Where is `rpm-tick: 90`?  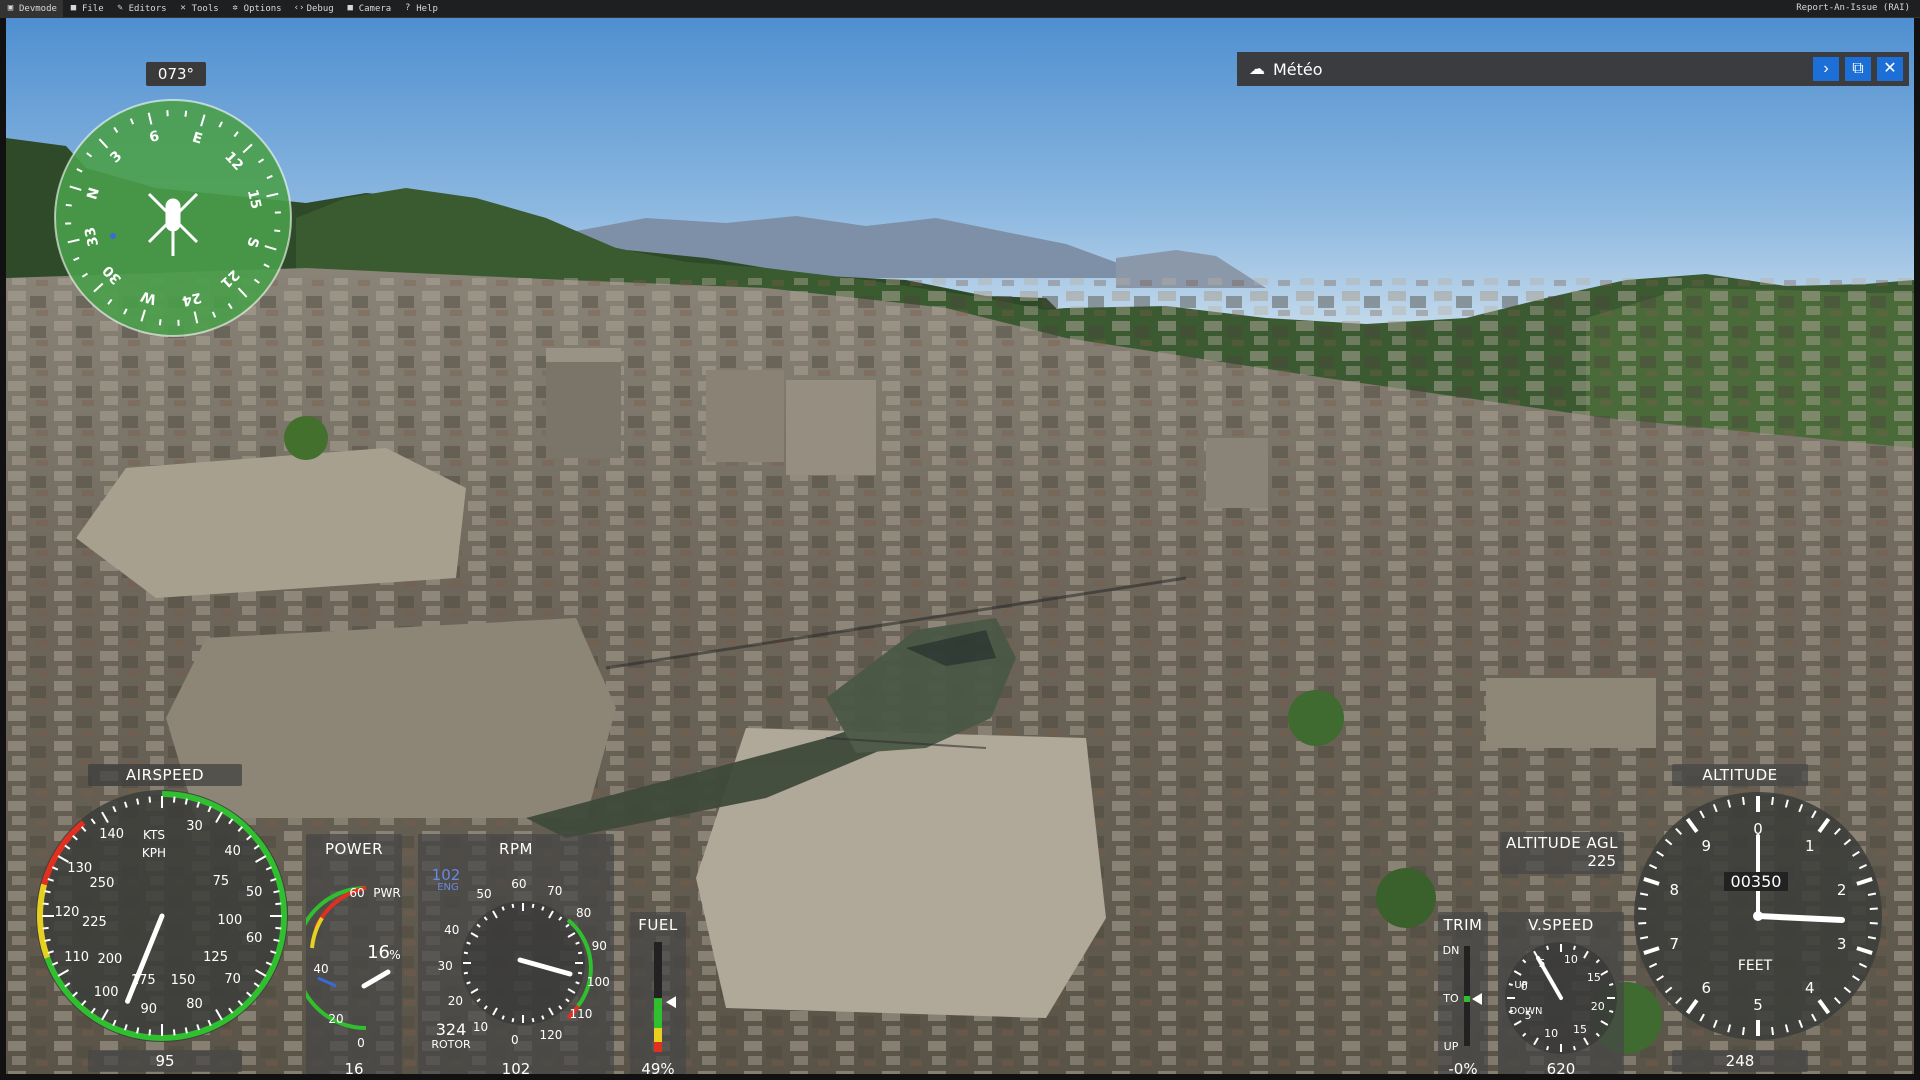
rpm-tick: 90 is located at coordinates (599, 945).